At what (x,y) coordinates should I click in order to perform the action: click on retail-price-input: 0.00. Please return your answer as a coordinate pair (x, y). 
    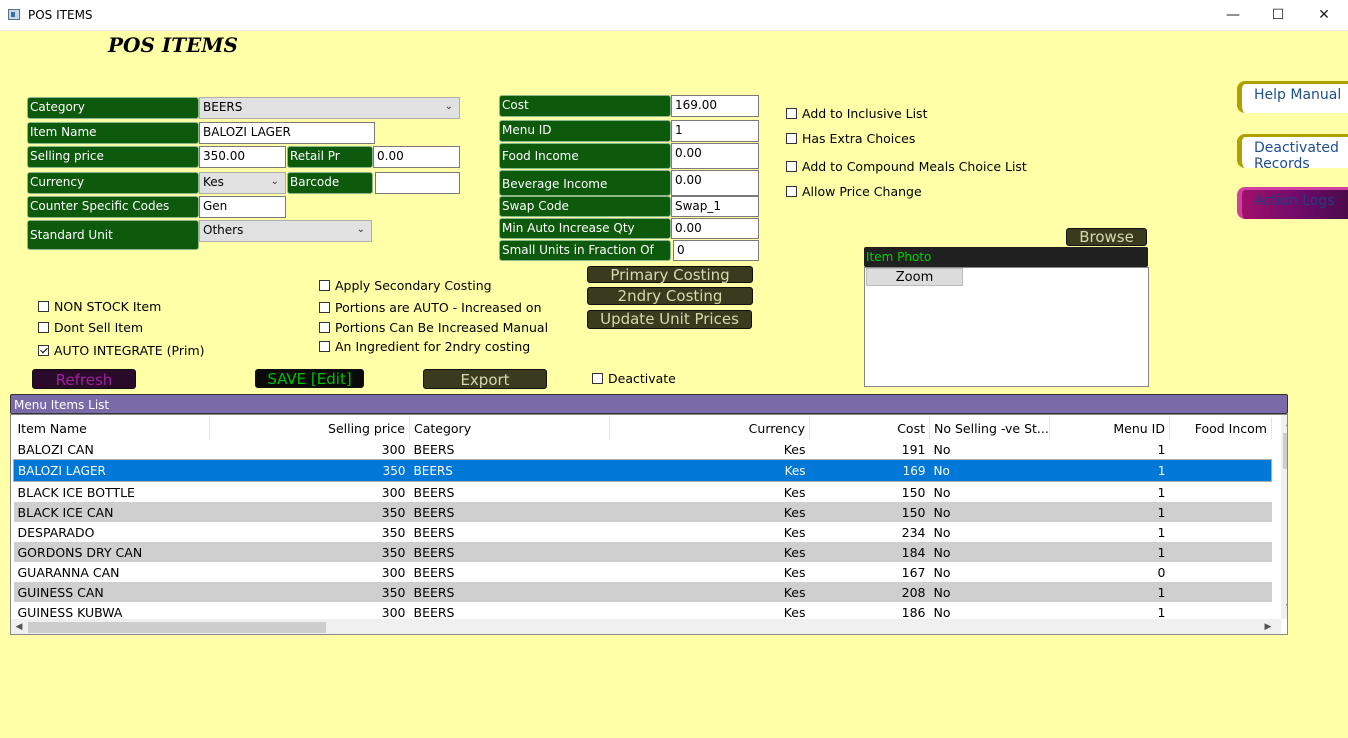
    Looking at the image, I should click on (416, 157).